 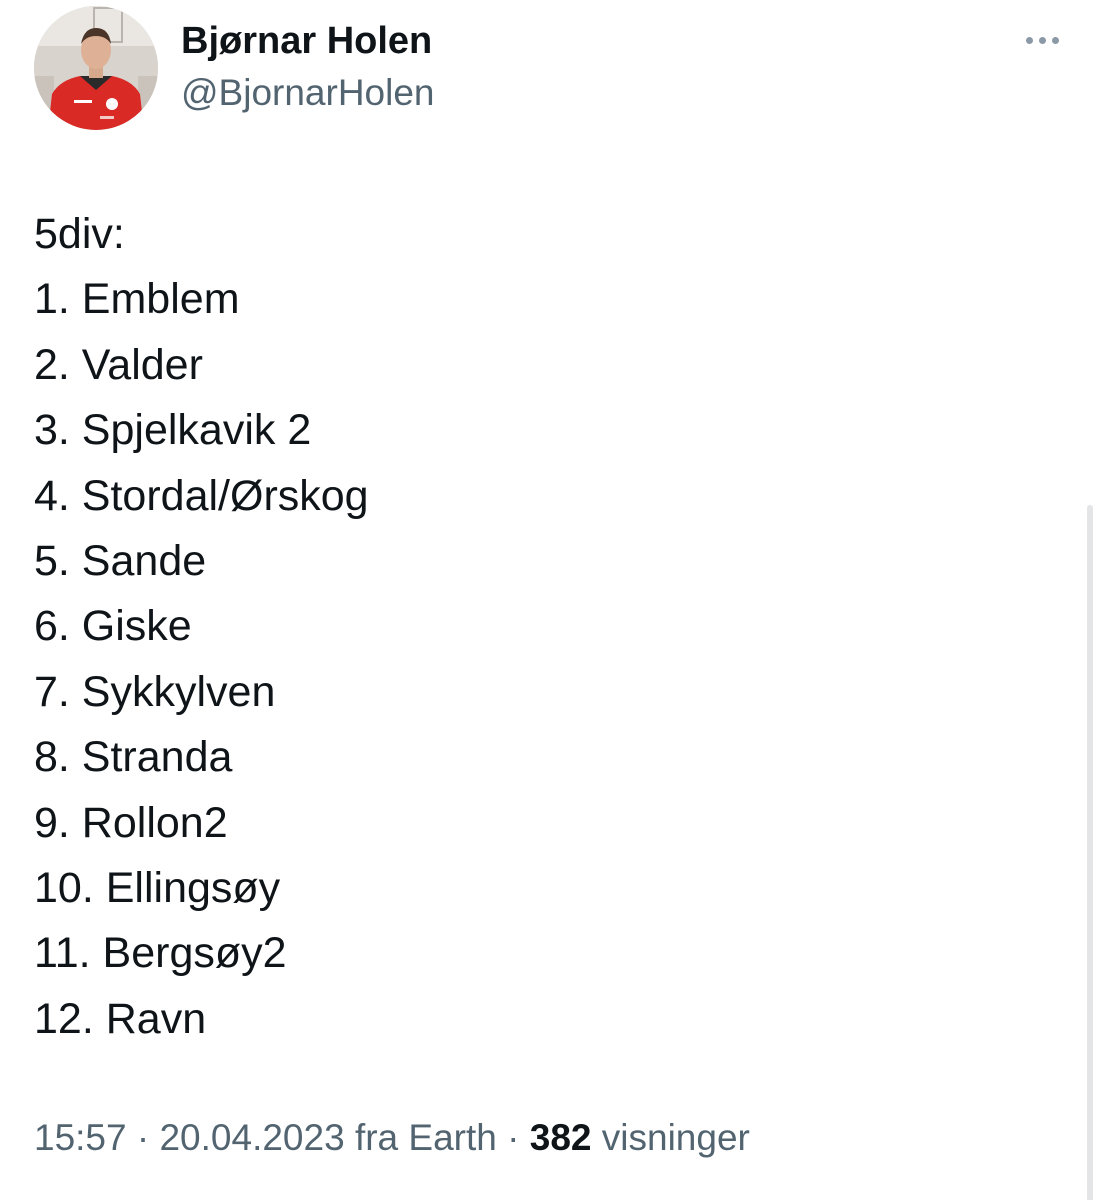 I want to click on tweet-line: 7. Sykkylven, so click(x=155, y=691).